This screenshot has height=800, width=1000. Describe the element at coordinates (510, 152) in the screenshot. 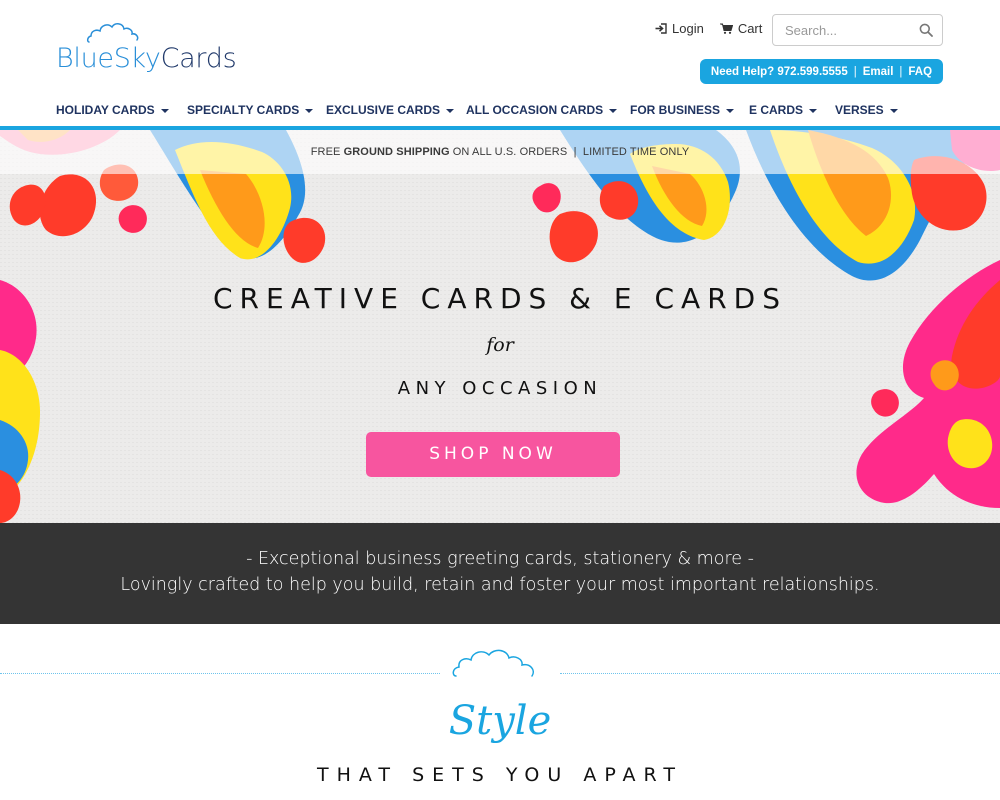

I see `promo-middle: ON ALL U.S. ORDERS` at that location.